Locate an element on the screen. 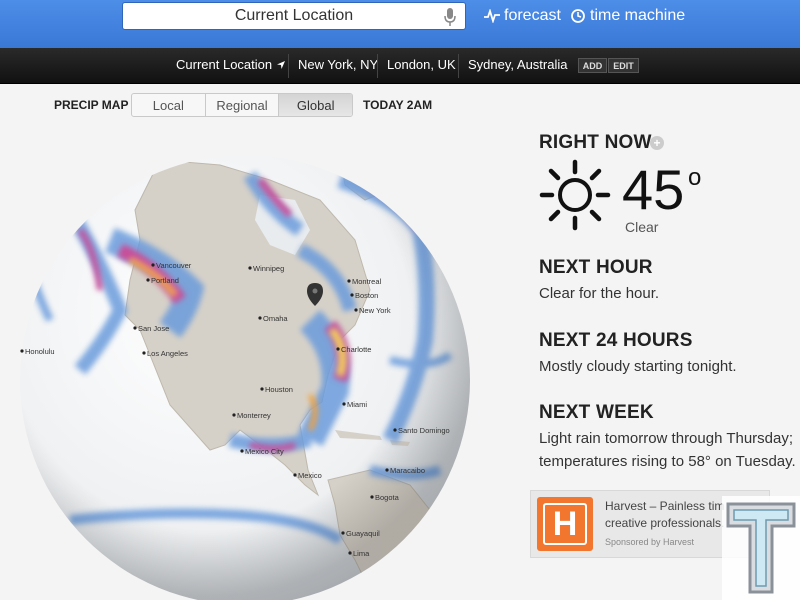 The image size is (800, 600). microphone-icon is located at coordinates (450, 17).